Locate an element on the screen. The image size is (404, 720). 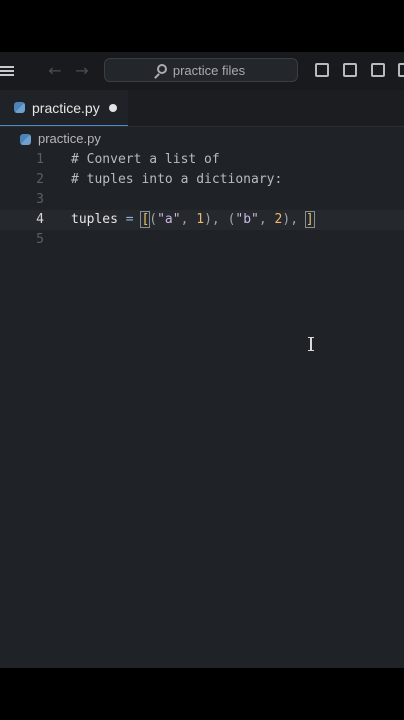
unsaved-changes-dot is located at coordinates (113, 108).